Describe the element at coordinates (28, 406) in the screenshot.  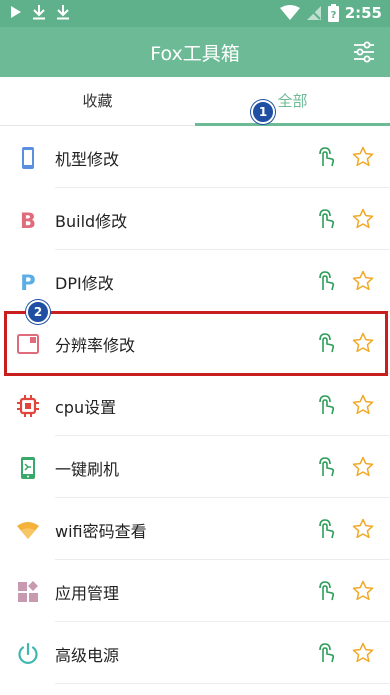
I see `chip-icon` at that location.